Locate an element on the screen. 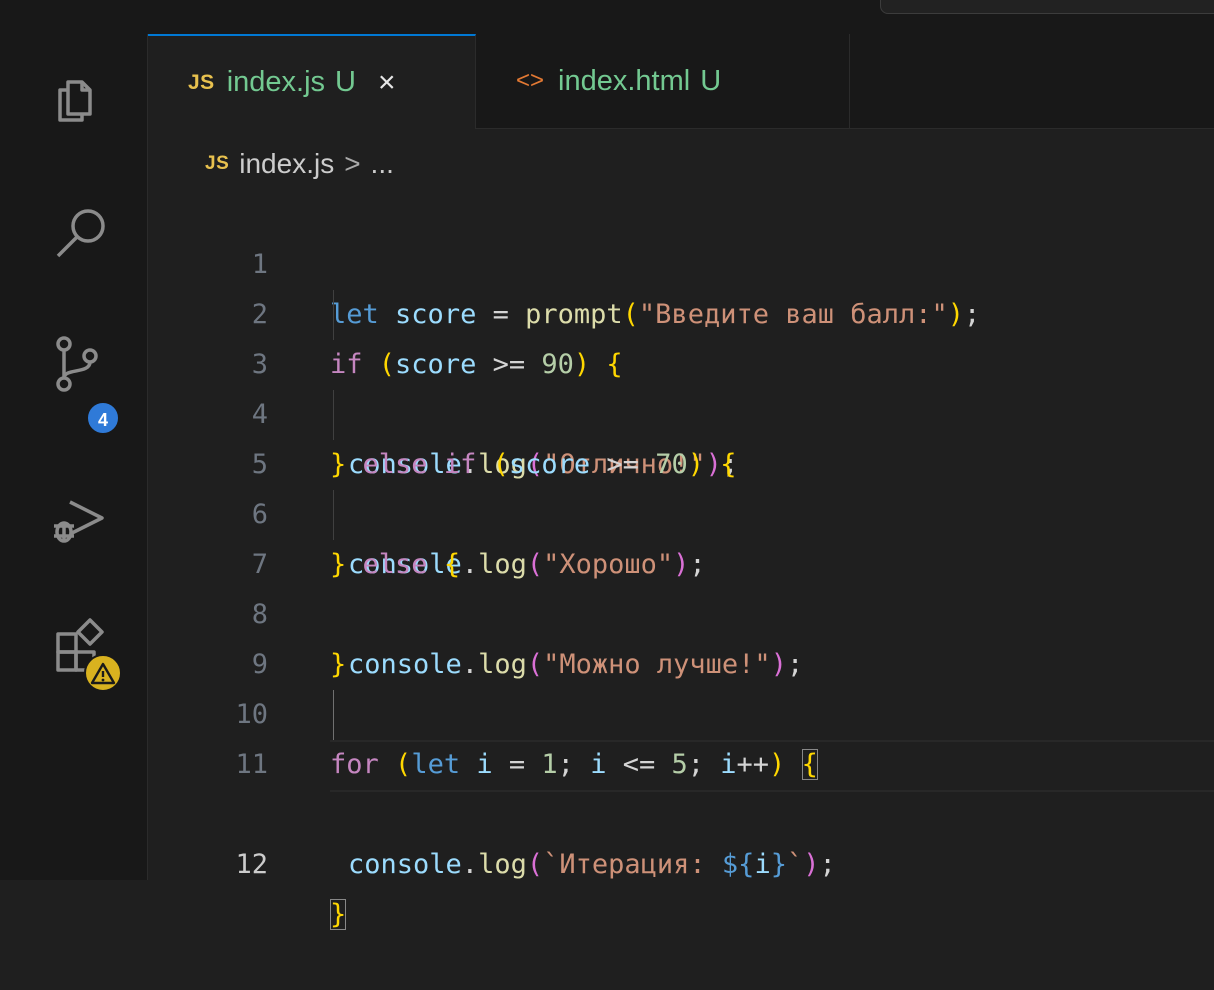 The width and height of the screenshot is (1214, 990). command-center is located at coordinates (1047, 7).